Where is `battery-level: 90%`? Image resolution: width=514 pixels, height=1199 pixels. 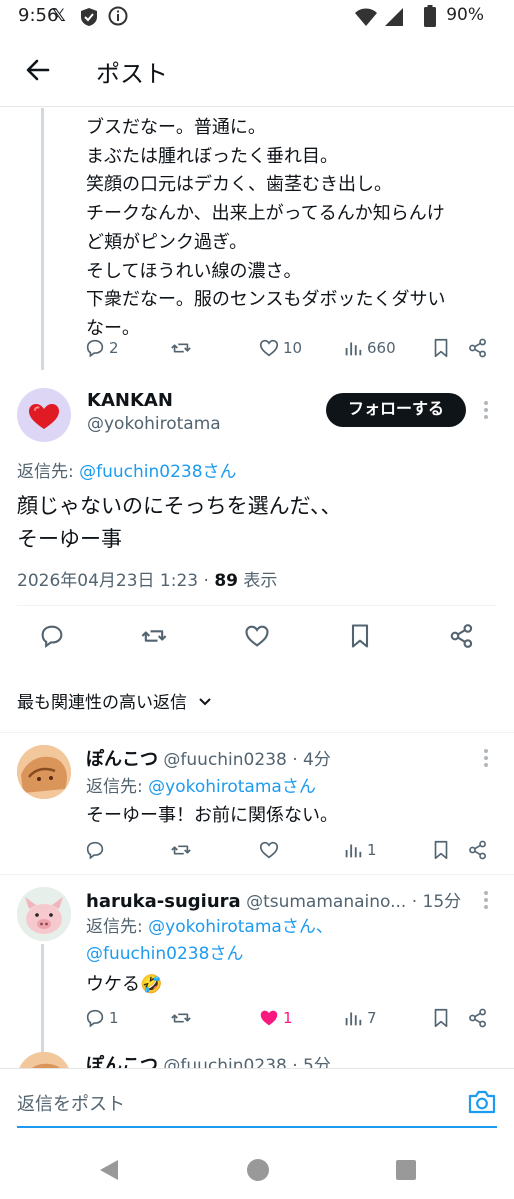 battery-level: 90% is located at coordinates (465, 15).